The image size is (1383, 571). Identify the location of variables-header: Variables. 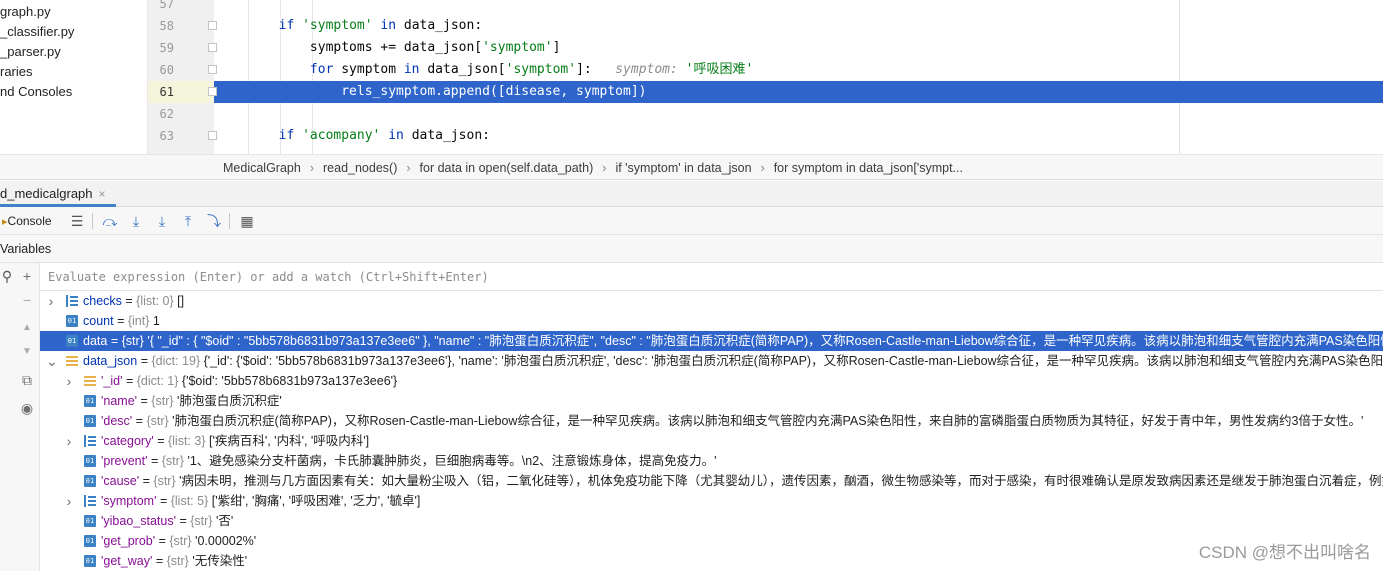
(691, 249).